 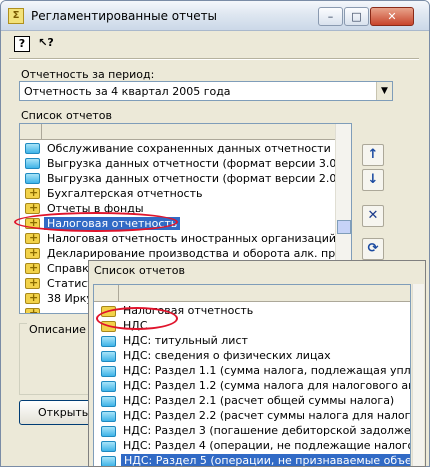 I want to click on inset-scrollbar, so click(x=418, y=375).